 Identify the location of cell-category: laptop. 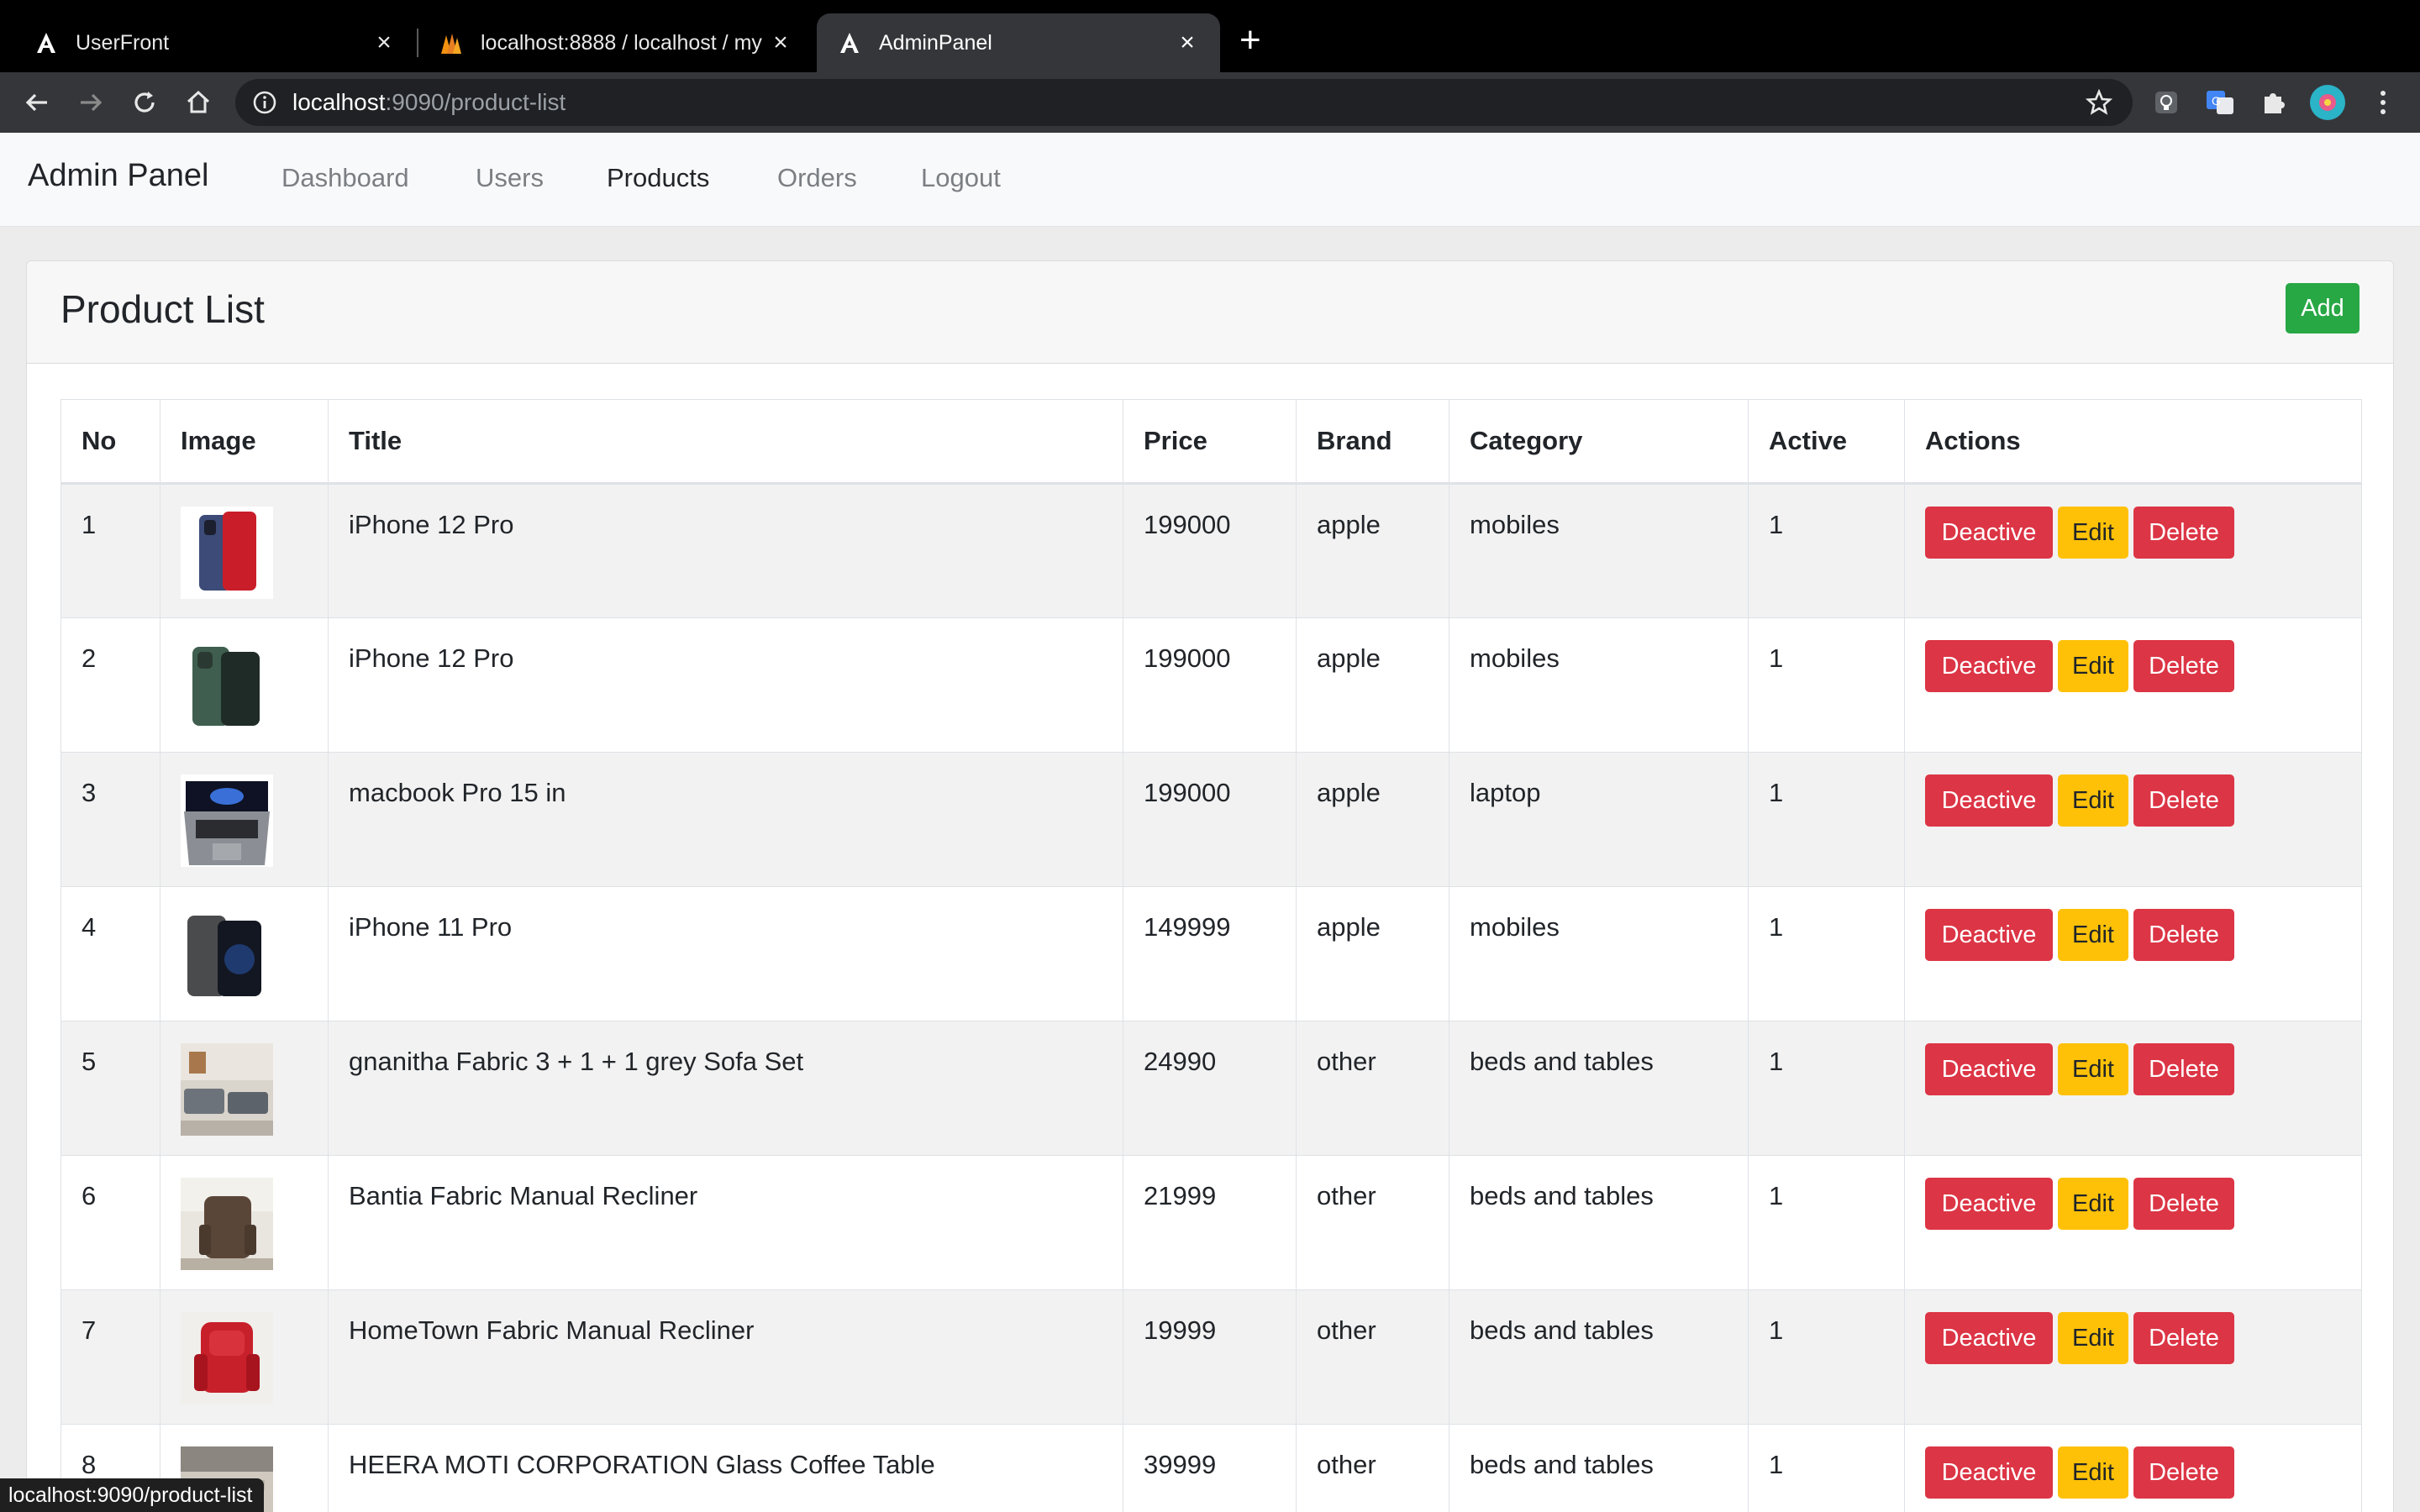
(1599, 819).